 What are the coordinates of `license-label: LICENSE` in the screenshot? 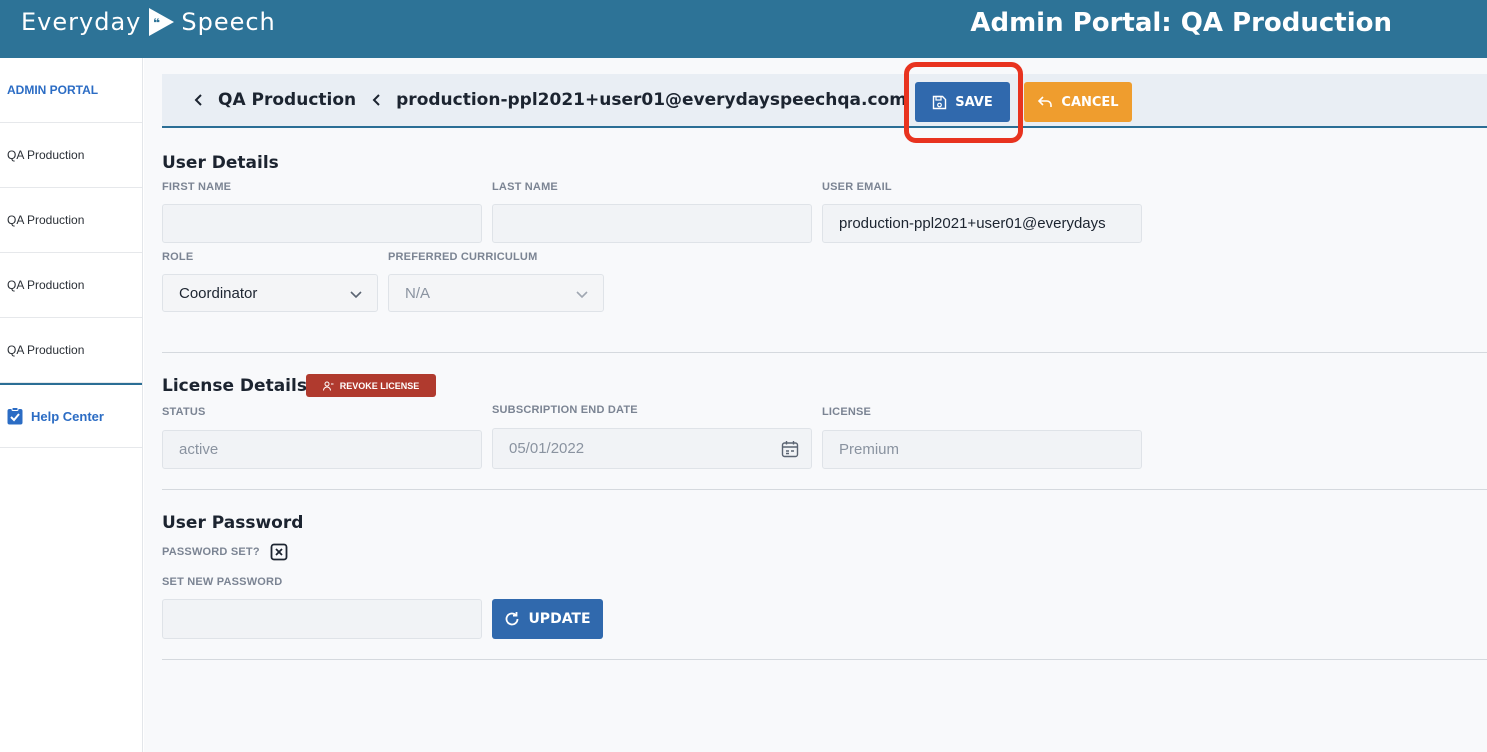 It's located at (847, 412).